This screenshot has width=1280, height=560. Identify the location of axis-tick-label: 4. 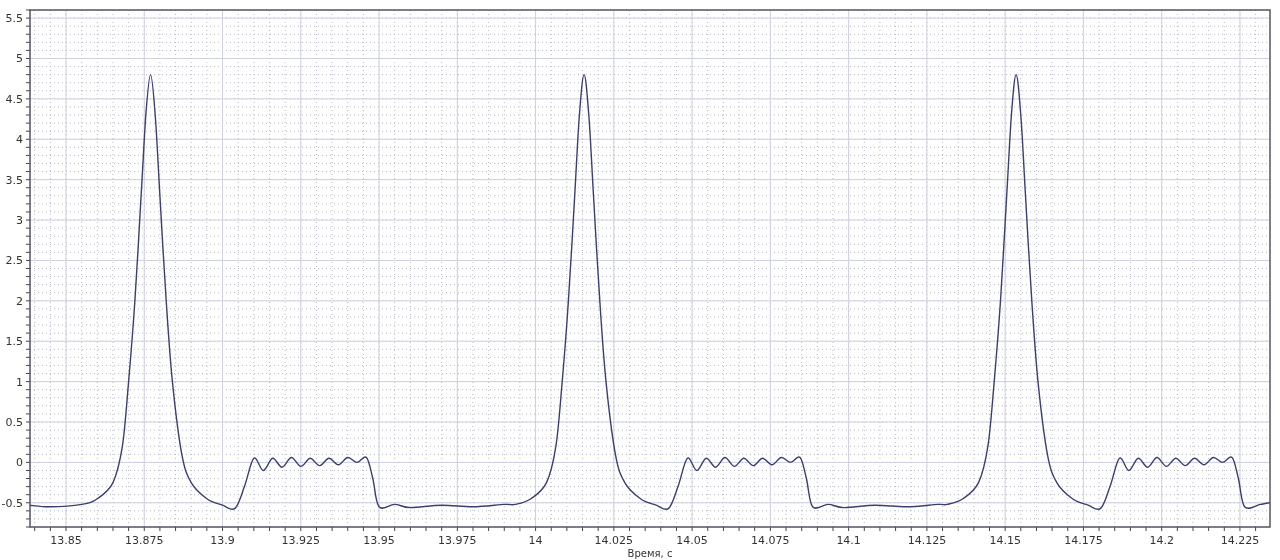
(19, 140).